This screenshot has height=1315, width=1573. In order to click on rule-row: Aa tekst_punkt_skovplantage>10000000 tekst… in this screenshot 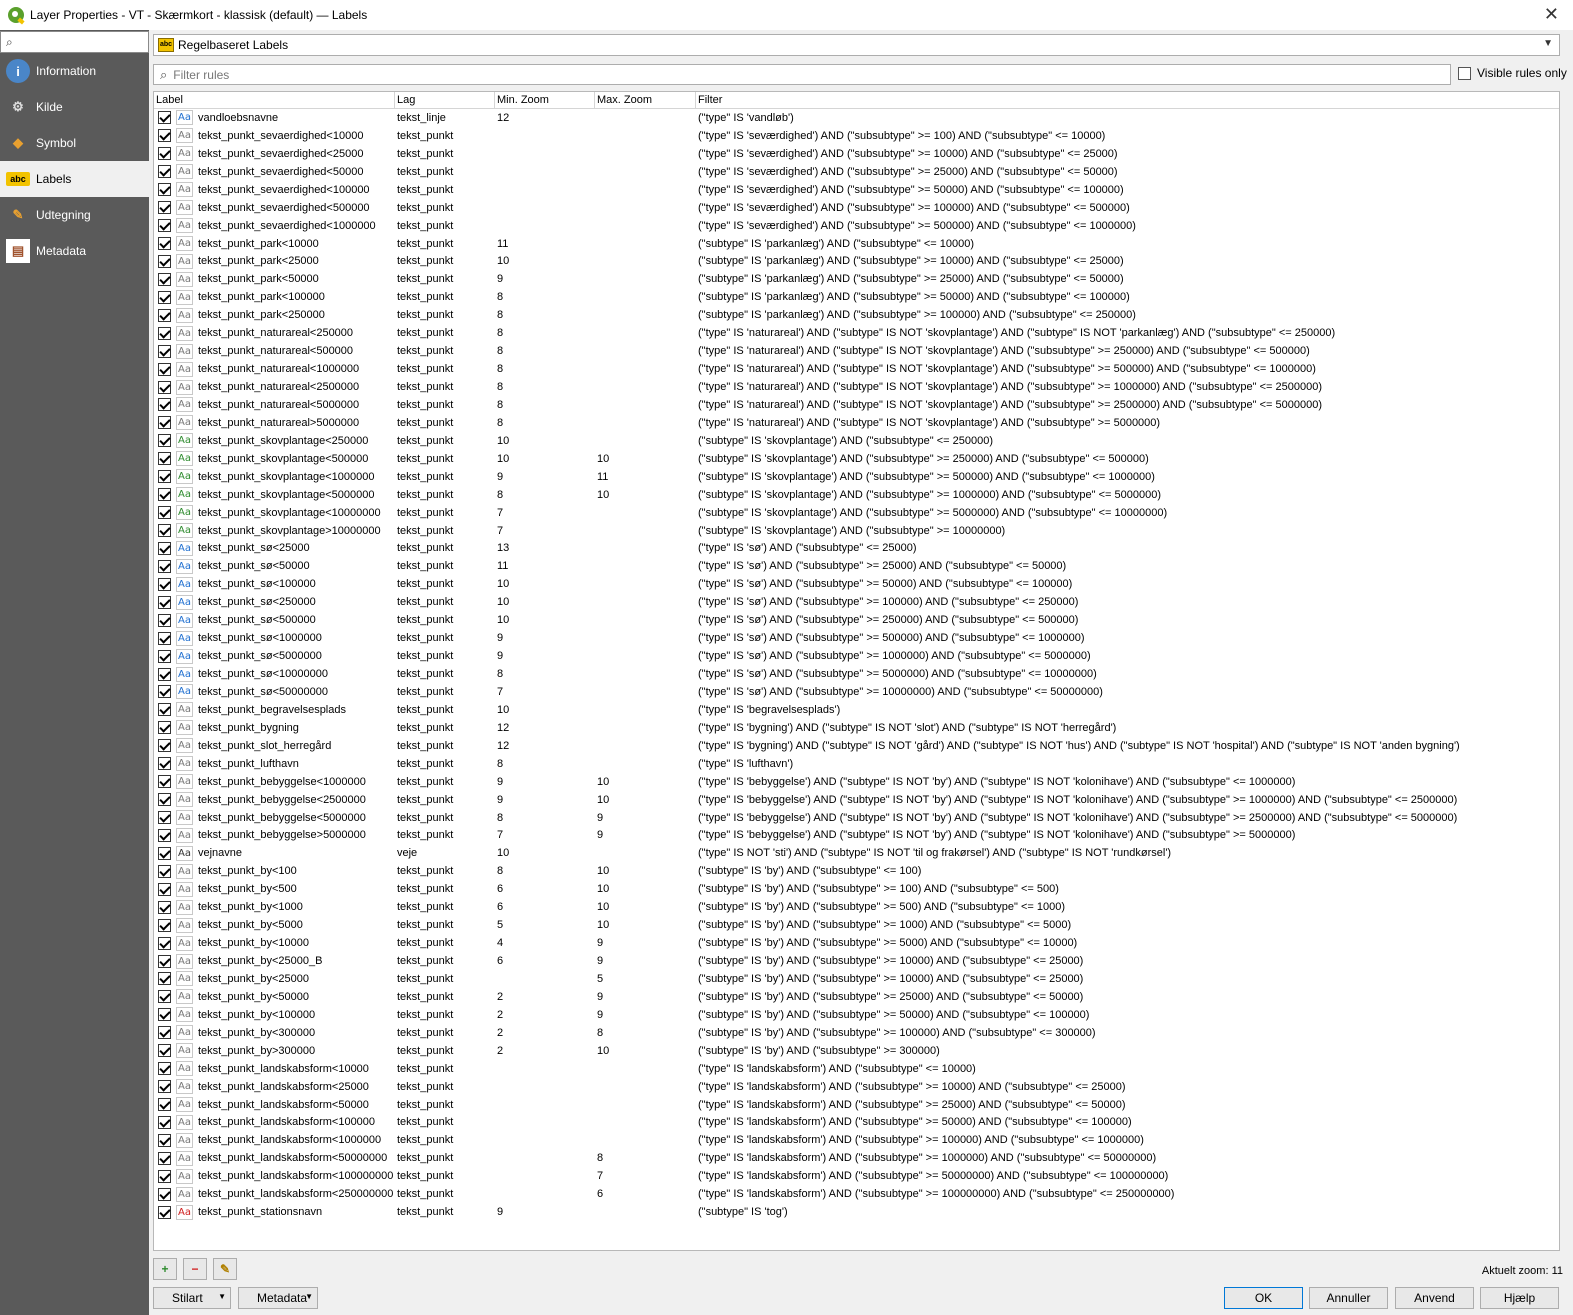, I will do `click(856, 531)`.